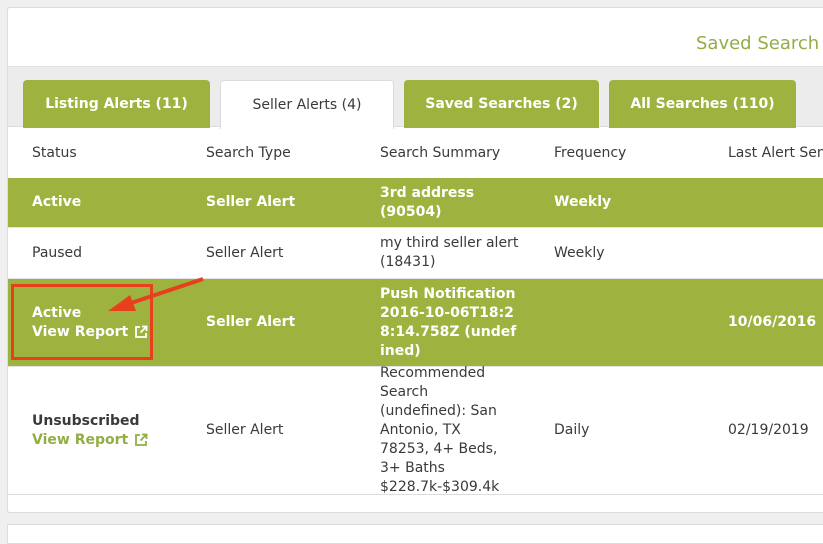  What do you see at coordinates (116, 104) in the screenshot?
I see `tab-listing-alerts: Listing Alerts (11)` at bounding box center [116, 104].